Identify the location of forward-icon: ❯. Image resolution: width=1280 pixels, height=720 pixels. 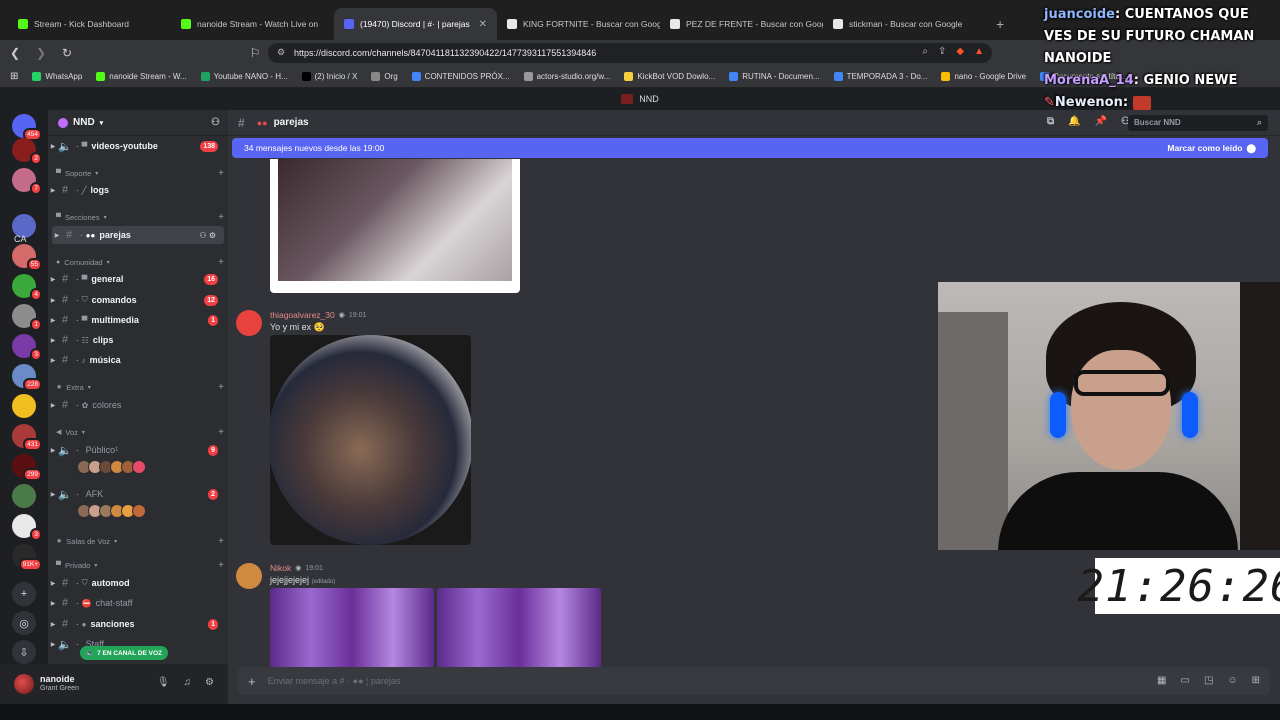
(41, 53).